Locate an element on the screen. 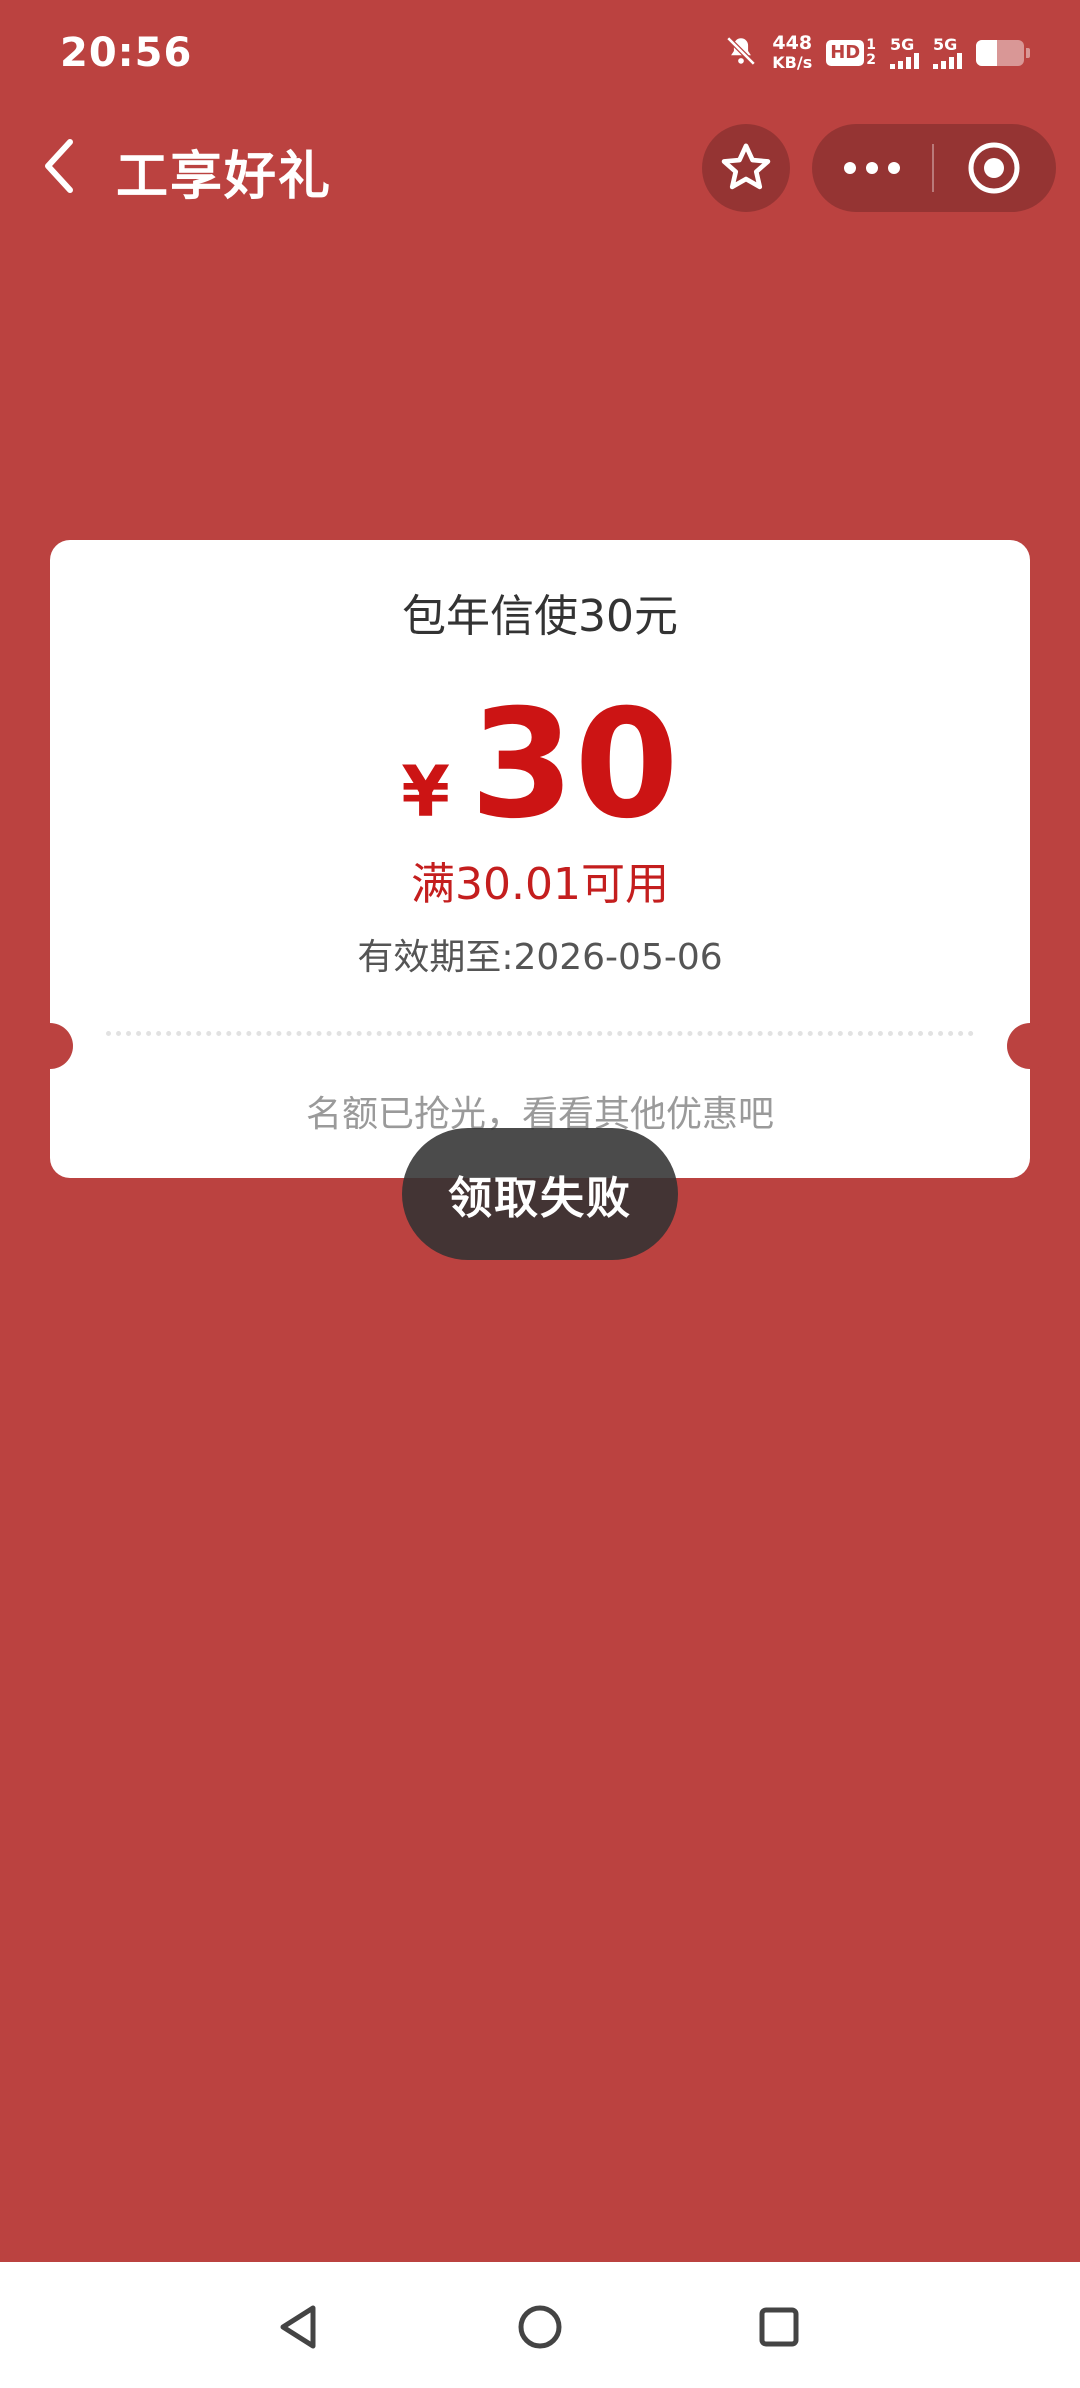 Image resolution: width=1080 pixels, height=2388 pixels. favorite-button is located at coordinates (746, 168).